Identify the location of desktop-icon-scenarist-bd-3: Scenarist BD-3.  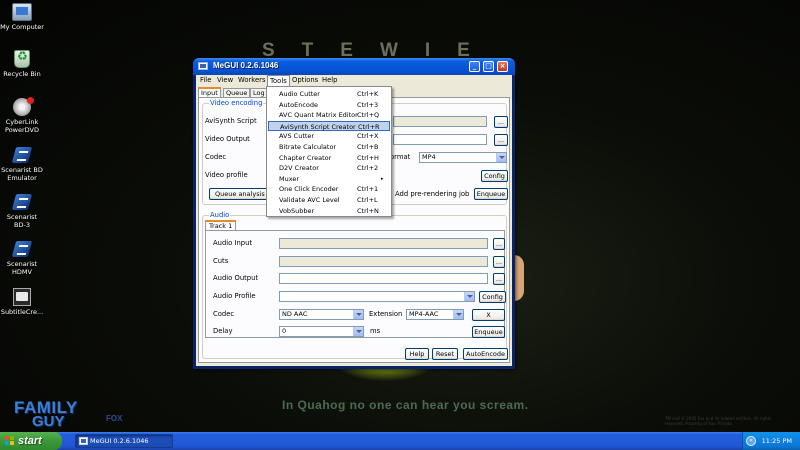
(22, 211).